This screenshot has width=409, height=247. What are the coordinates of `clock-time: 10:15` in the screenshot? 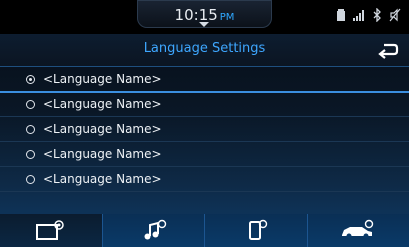 It's located at (196, 15).